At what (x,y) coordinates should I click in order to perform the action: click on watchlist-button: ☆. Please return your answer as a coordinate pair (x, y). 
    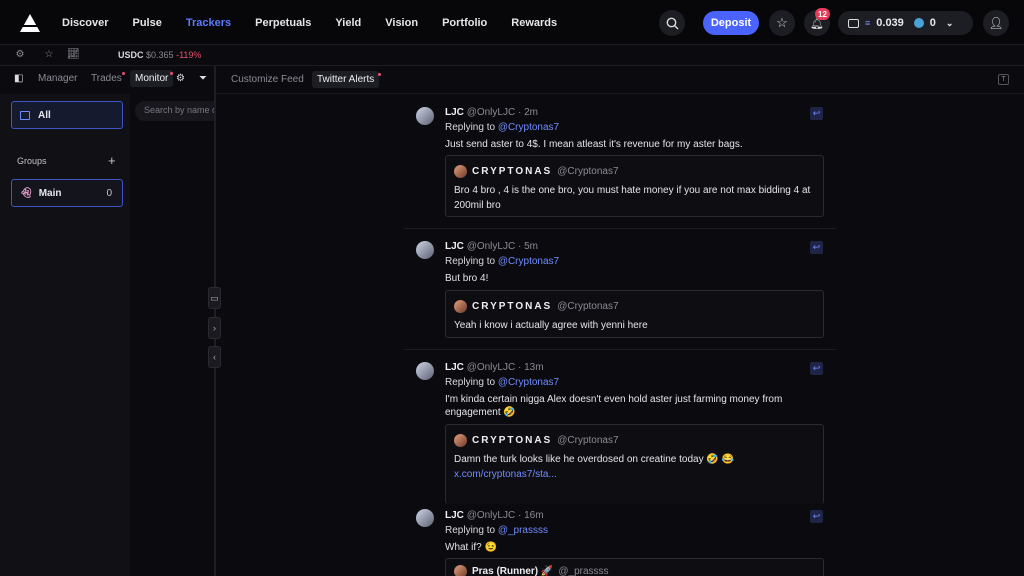
    Looking at the image, I should click on (782, 23).